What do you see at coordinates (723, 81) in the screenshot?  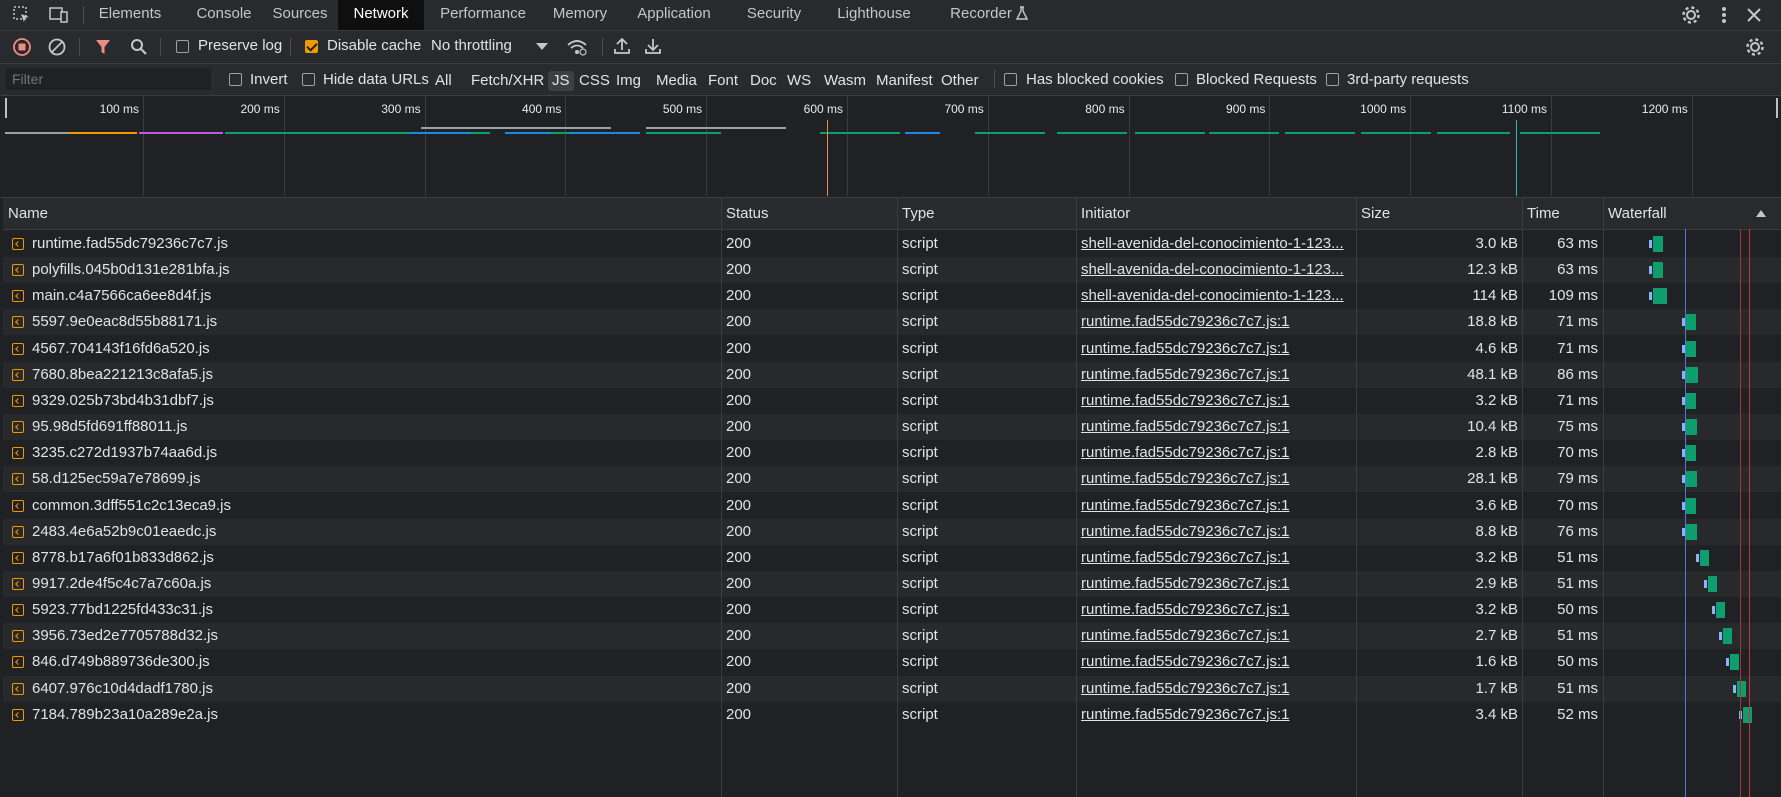 I see `filter-type-font: Font` at bounding box center [723, 81].